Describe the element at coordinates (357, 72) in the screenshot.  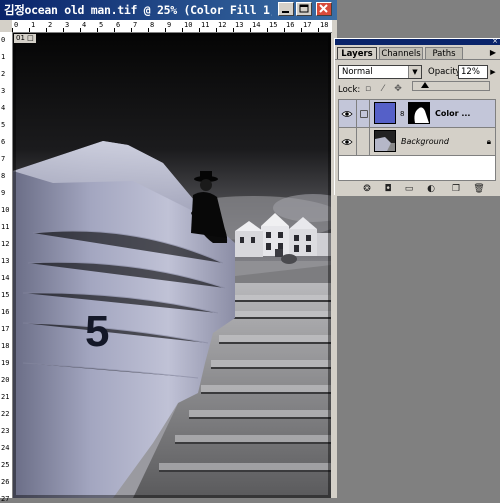
I see `blend-mode-value: Normal` at that location.